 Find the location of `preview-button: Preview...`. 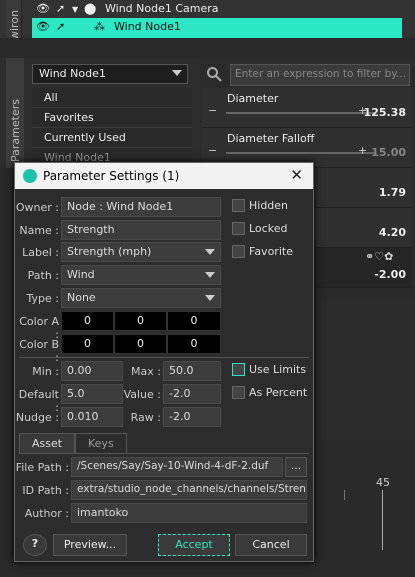

preview-button: Preview... is located at coordinates (90, 545).